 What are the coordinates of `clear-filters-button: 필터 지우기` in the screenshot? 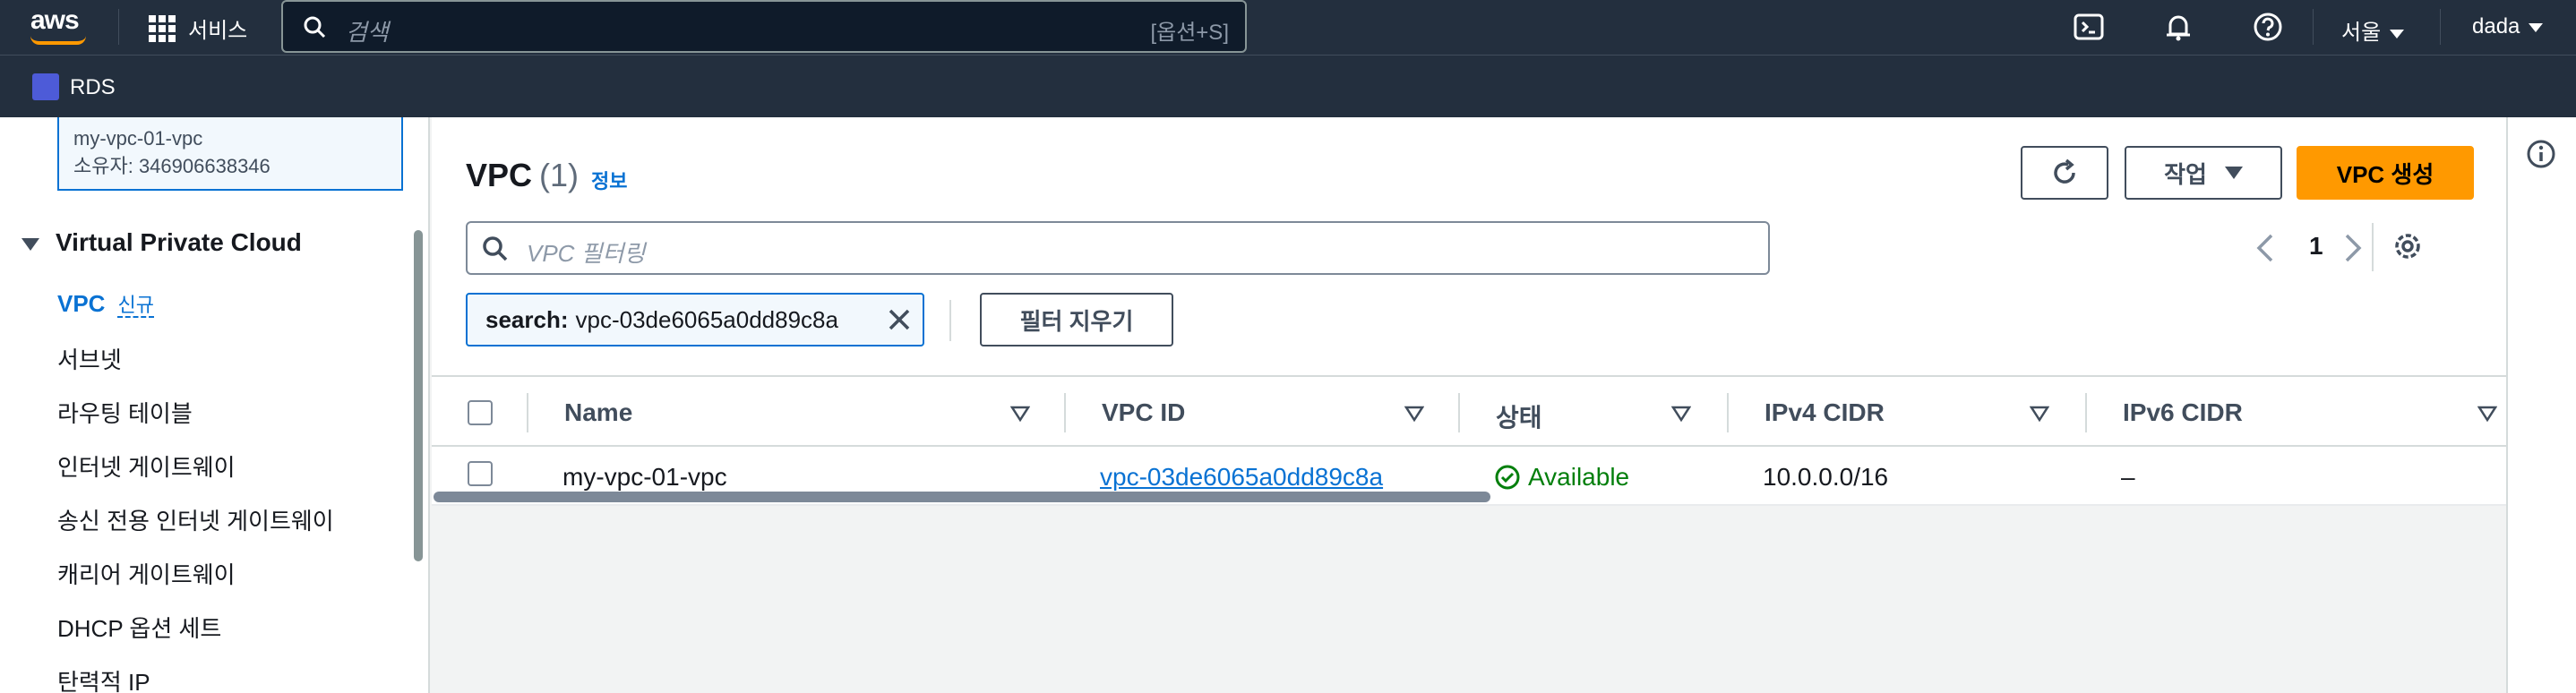 It's located at (1076, 319).